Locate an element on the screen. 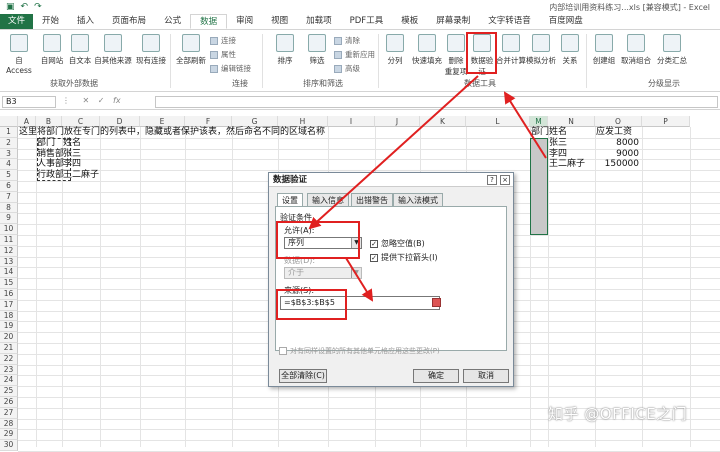  arrow-to-allow is located at coordinates (393, 152).